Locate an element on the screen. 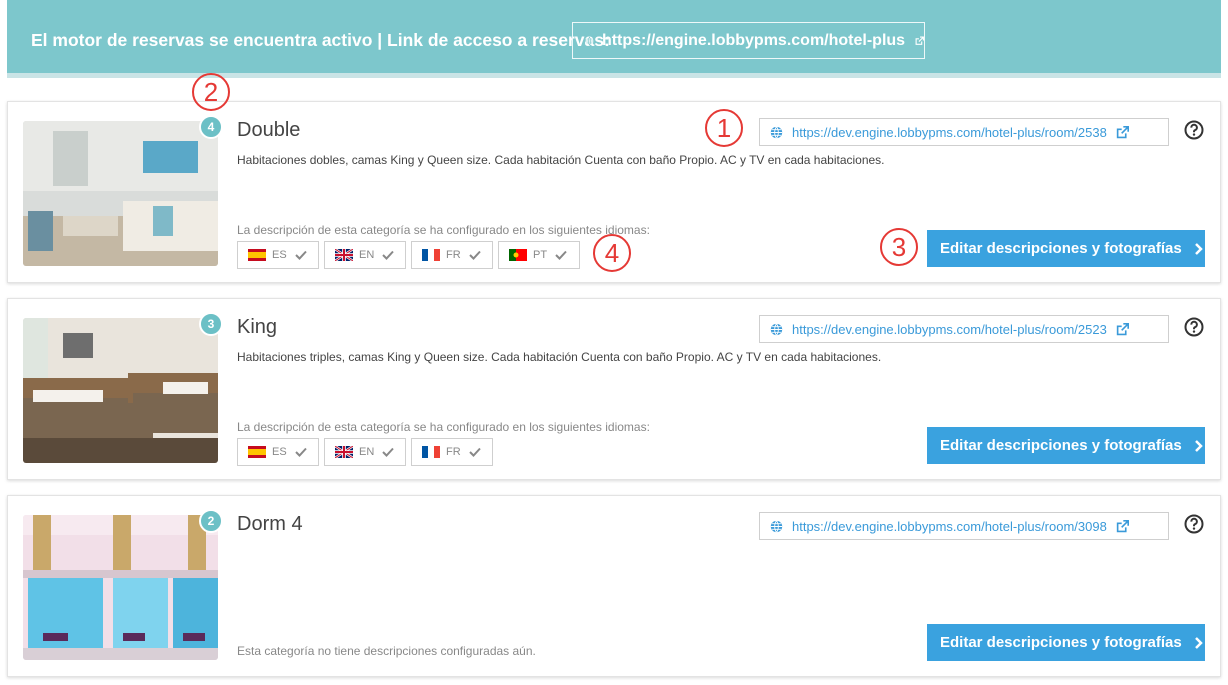  annotation-3: 3 is located at coordinates (899, 247).